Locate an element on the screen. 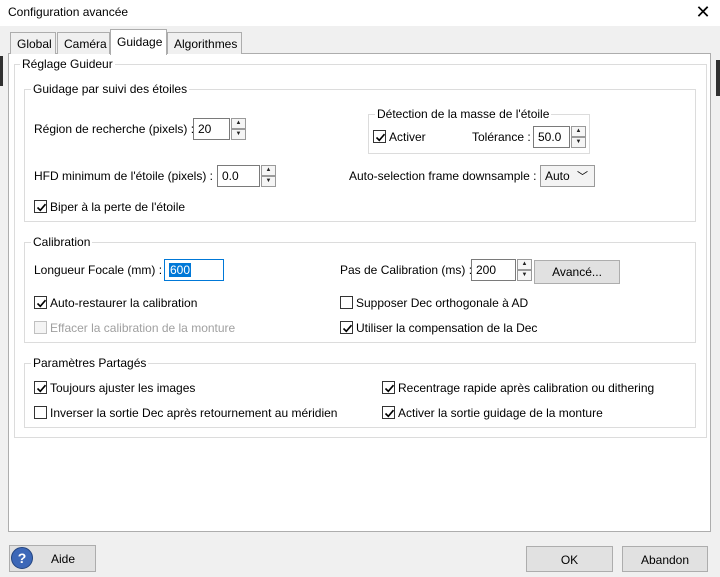 This screenshot has width=720, height=577. auto-restore-checkbox is located at coordinates (40, 302).